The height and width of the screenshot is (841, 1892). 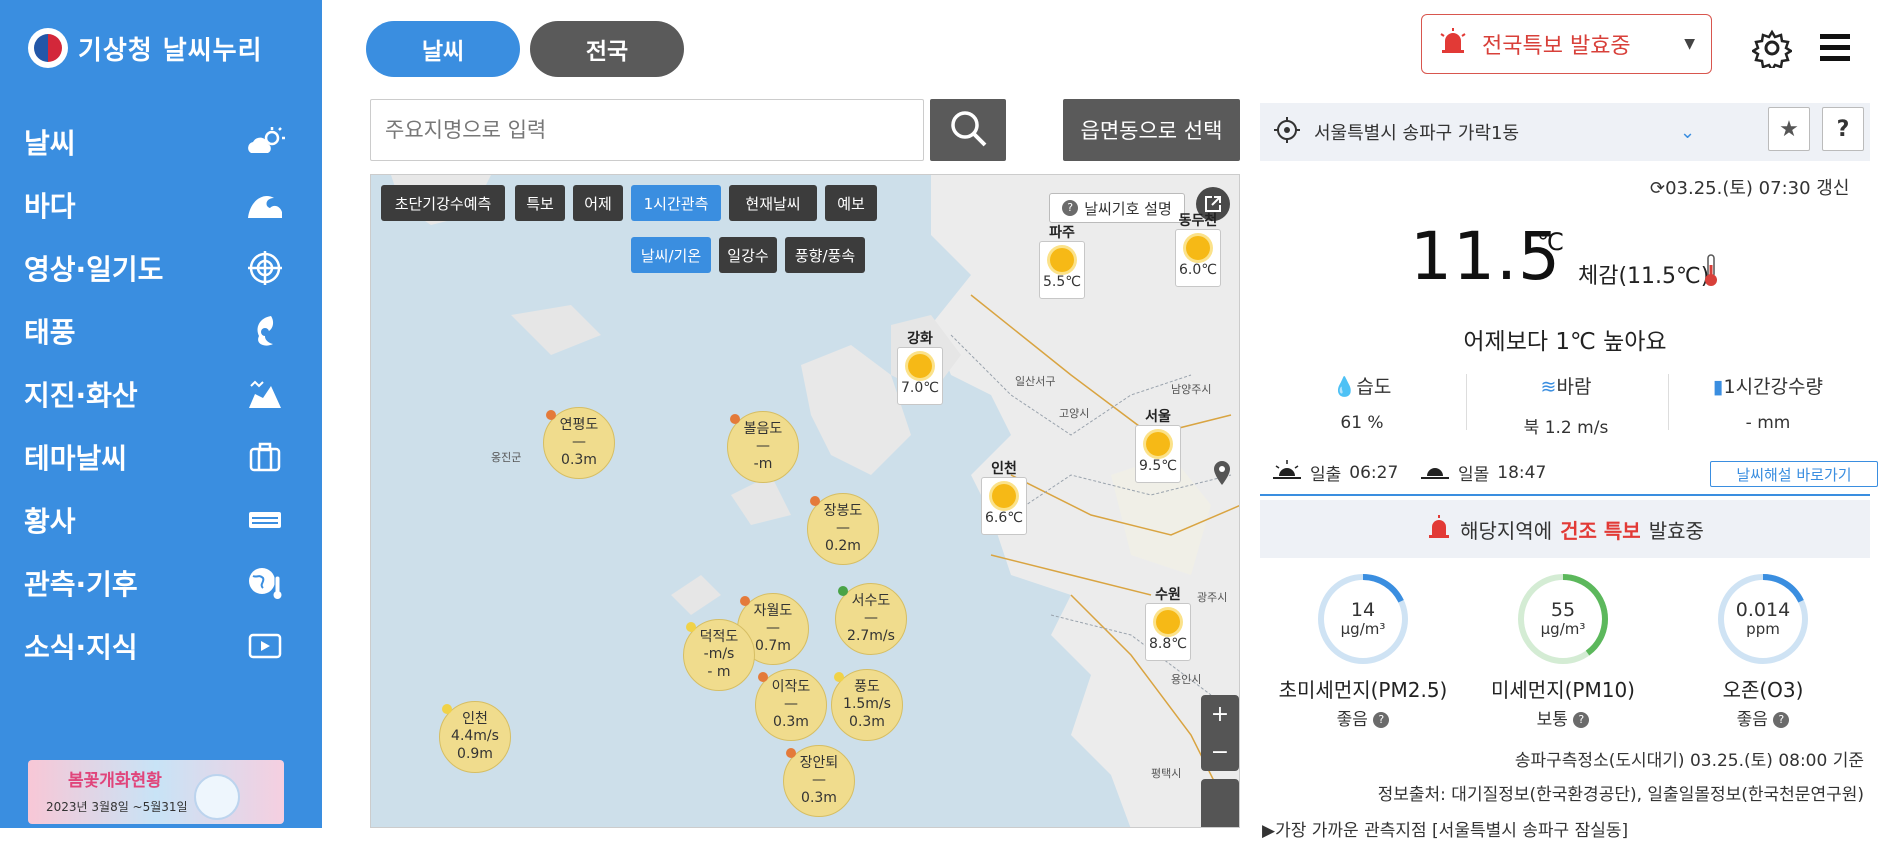 I want to click on warning-prefix: 해당지역에, so click(x=1506, y=530).